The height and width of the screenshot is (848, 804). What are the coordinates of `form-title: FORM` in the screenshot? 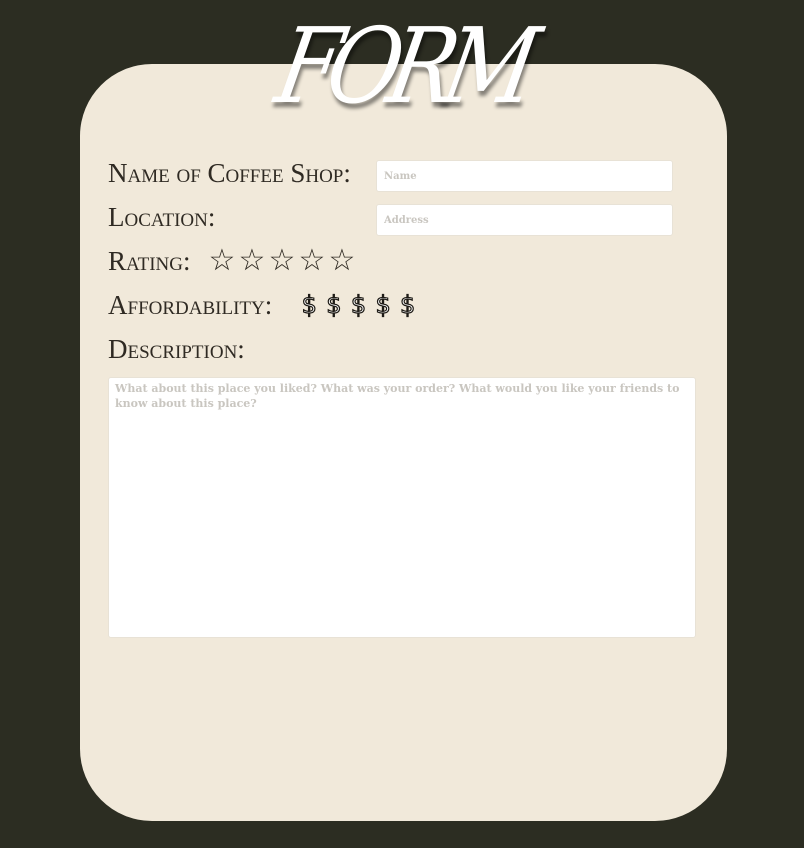 It's located at (402, 66).